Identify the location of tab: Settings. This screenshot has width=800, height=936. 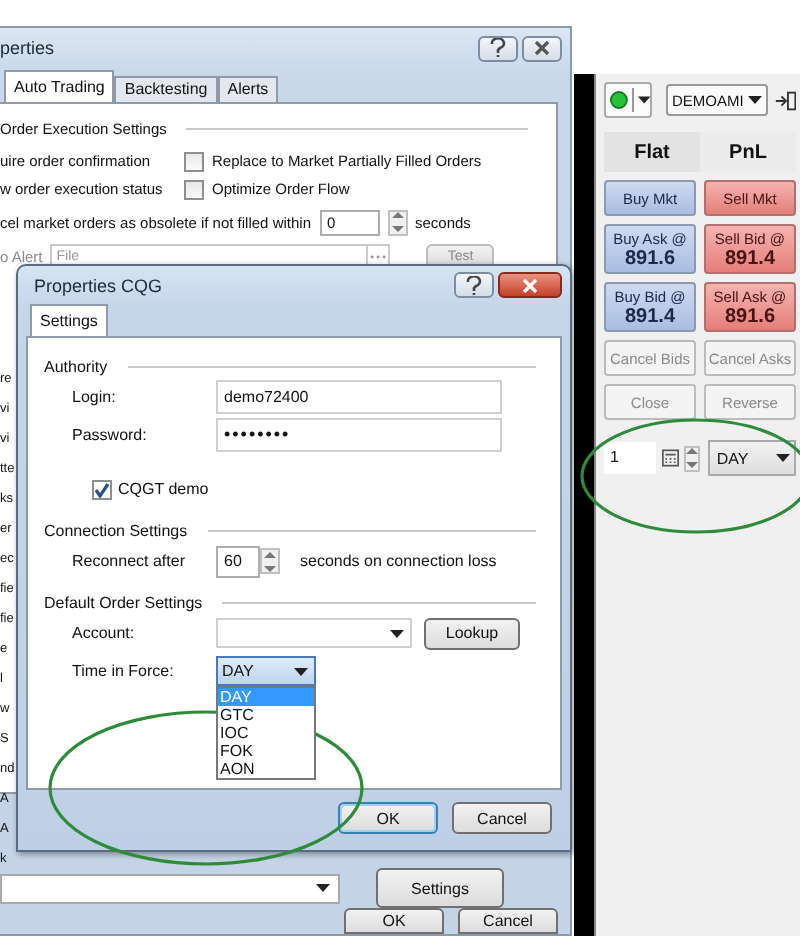
(69, 320).